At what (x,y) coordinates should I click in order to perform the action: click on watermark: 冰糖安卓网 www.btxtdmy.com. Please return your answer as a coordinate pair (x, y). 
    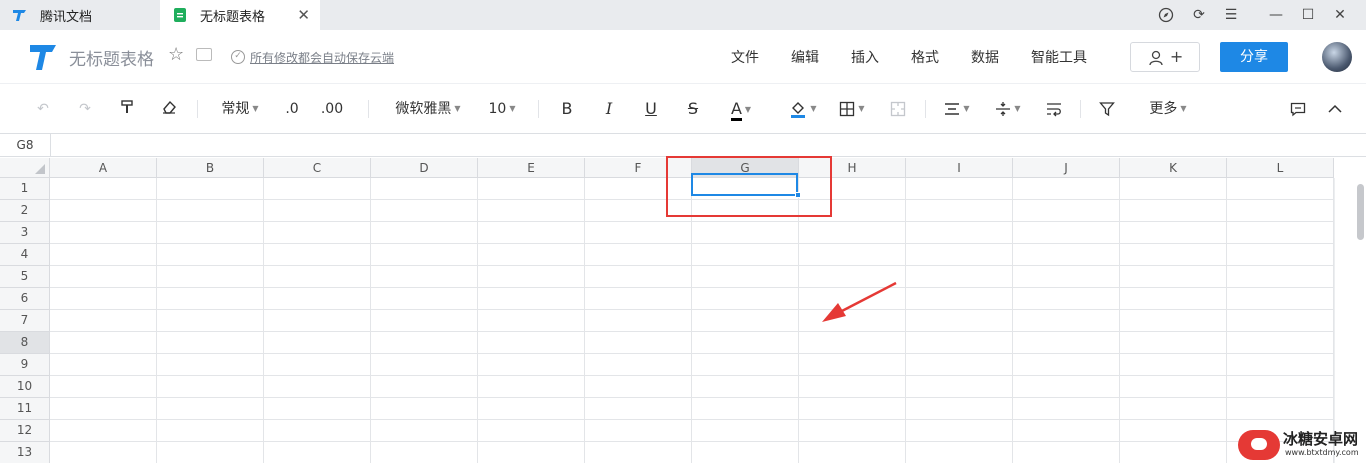
    Looking at the image, I should click on (1302, 445).